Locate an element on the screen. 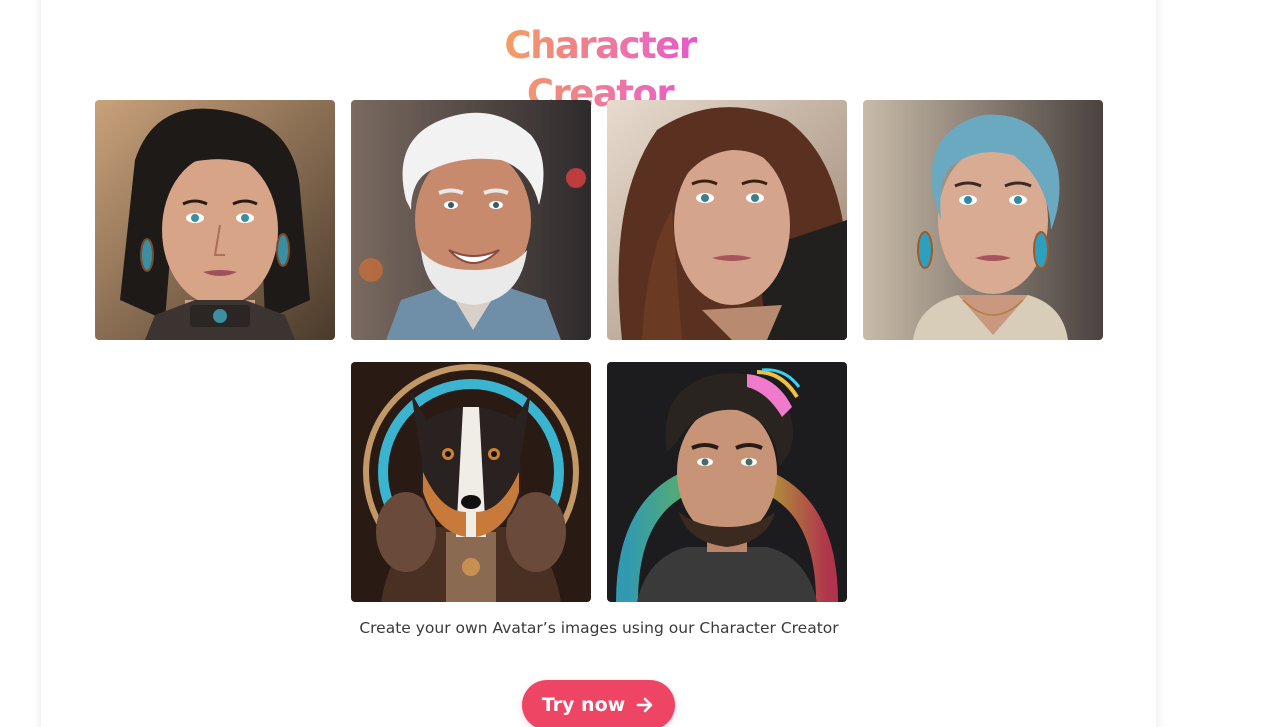 This screenshot has height=727, width=1277. avatar-woman-dark-bob is located at coordinates (215, 220).